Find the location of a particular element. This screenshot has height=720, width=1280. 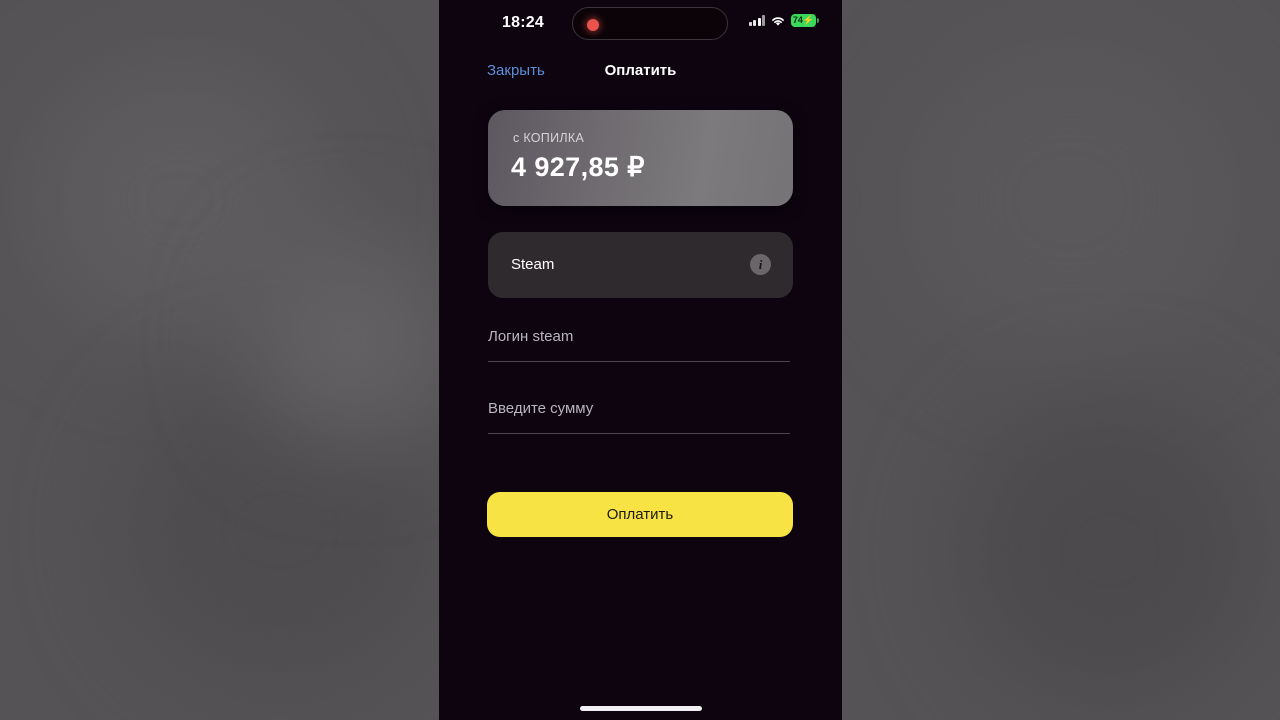

page-title: Оплатить is located at coordinates (640, 70).